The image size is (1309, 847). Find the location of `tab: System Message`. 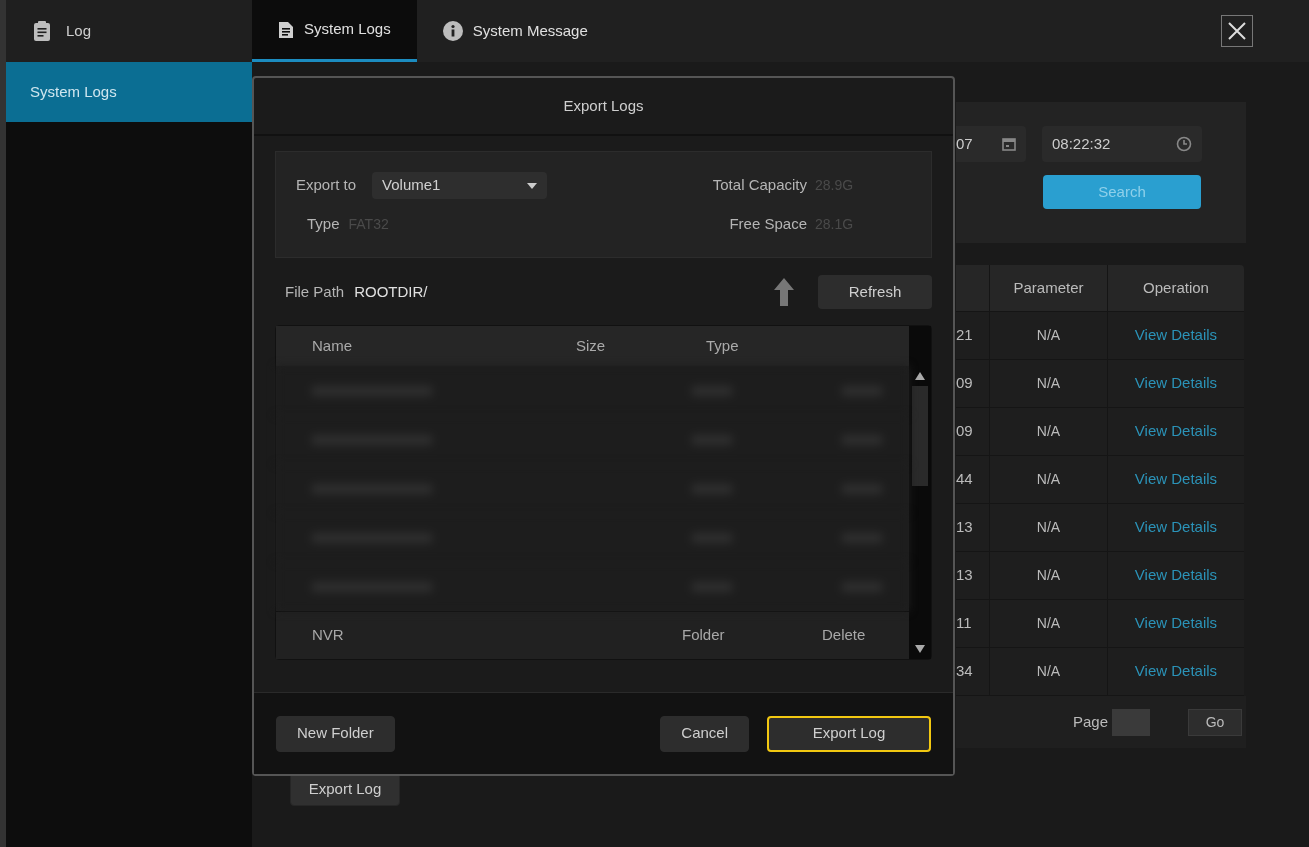

tab: System Message is located at coordinates (515, 31).